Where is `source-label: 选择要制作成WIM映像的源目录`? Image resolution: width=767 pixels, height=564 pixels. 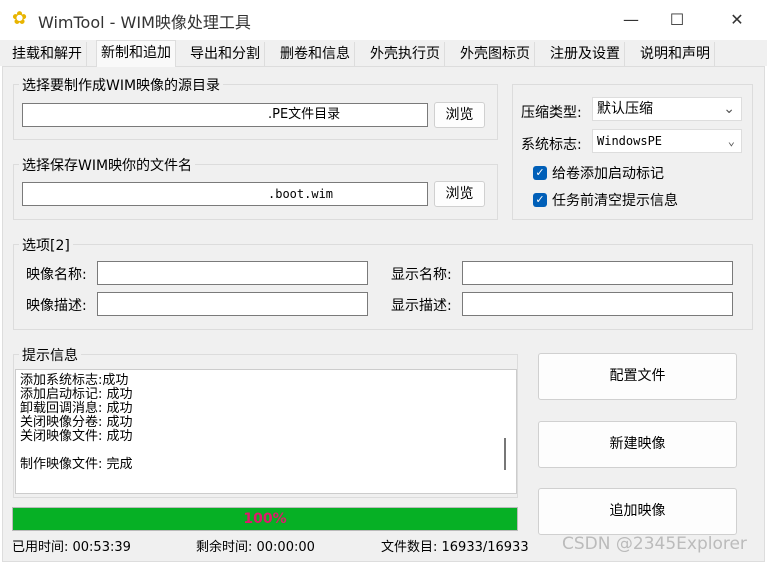
source-label: 选择要制作成WIM映像的源目录 is located at coordinates (121, 85).